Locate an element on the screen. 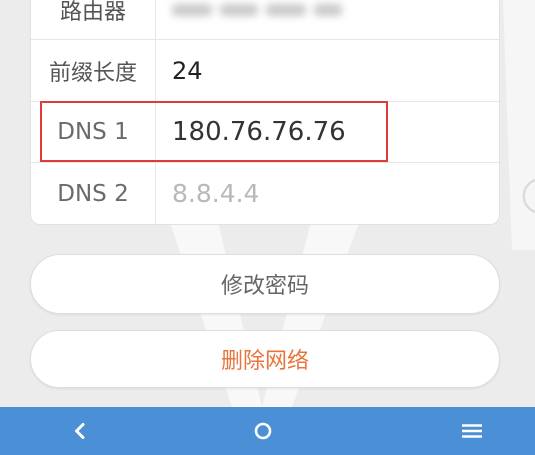  home-icon is located at coordinates (263, 431).